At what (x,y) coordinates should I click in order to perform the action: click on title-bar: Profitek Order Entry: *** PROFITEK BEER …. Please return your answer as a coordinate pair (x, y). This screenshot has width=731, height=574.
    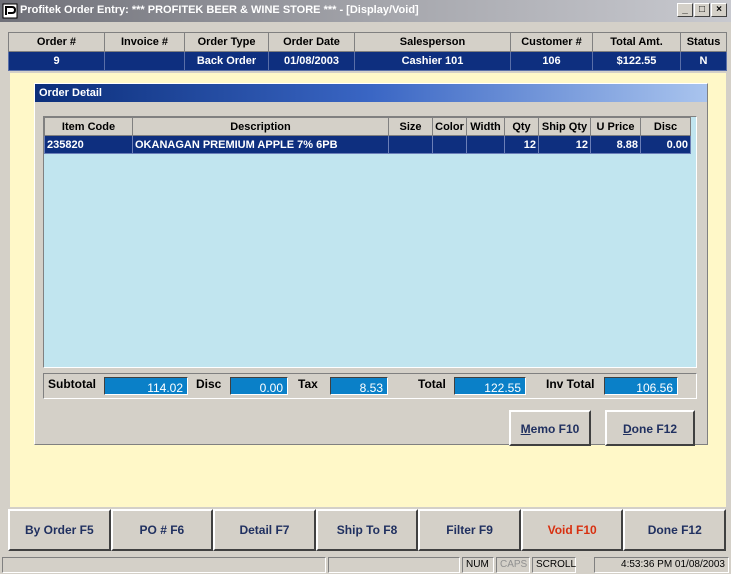
    Looking at the image, I should click on (365, 11).